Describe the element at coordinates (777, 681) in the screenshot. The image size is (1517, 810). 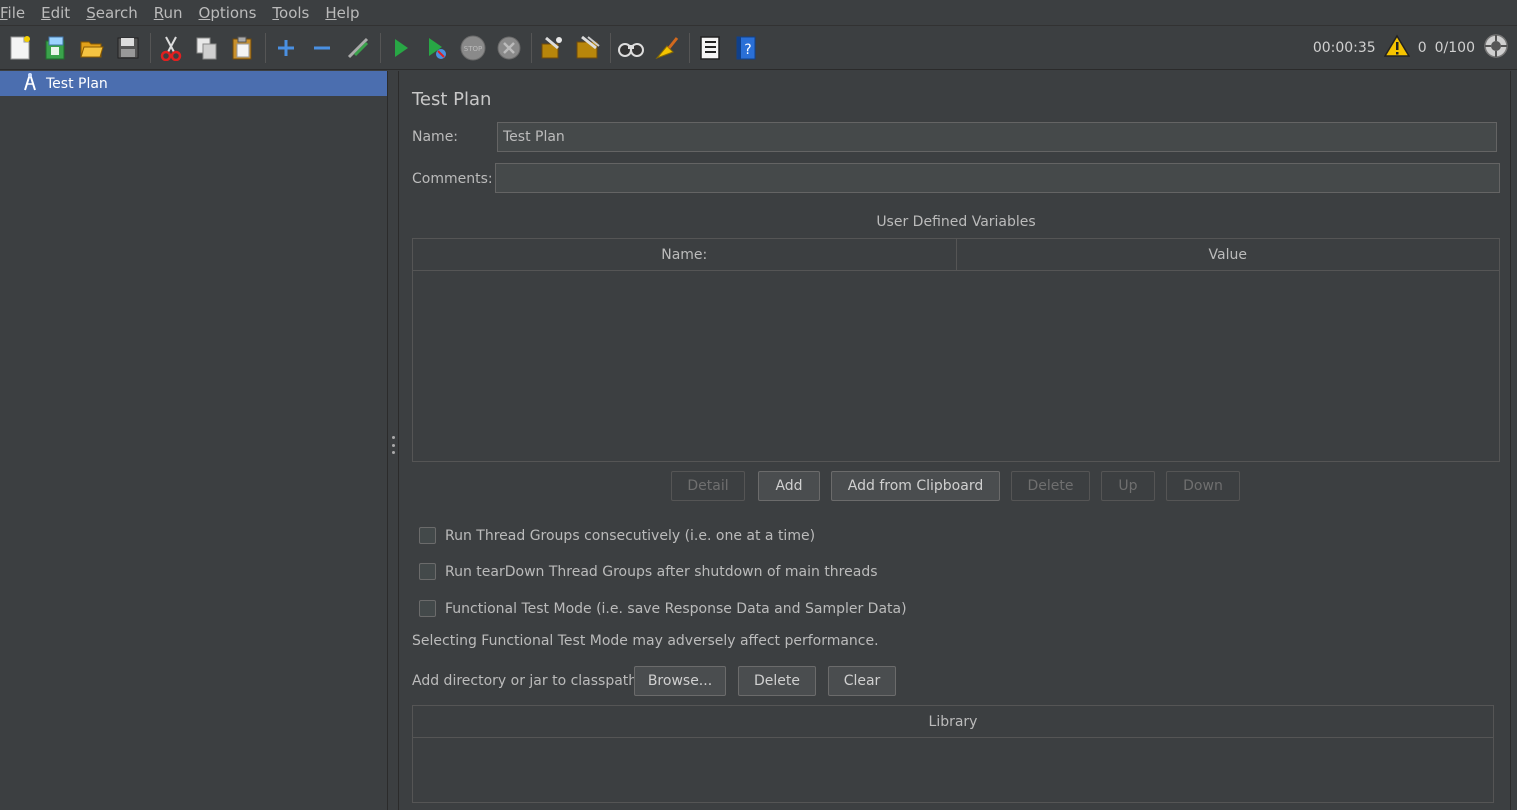
I see `delete-classpath-button: Delete` at that location.